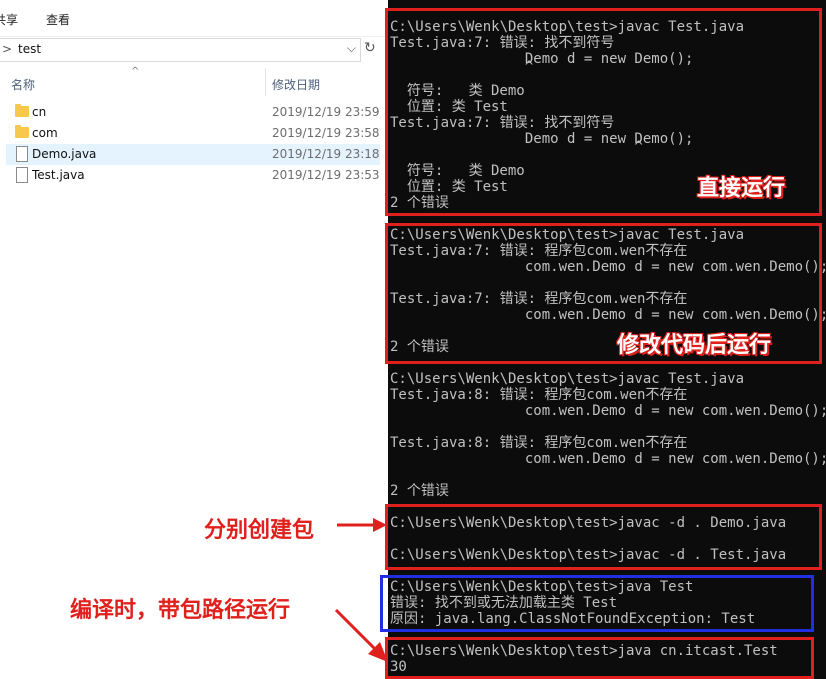  Describe the element at coordinates (296, 84) in the screenshot. I see `column-date-header: 修改日期` at that location.